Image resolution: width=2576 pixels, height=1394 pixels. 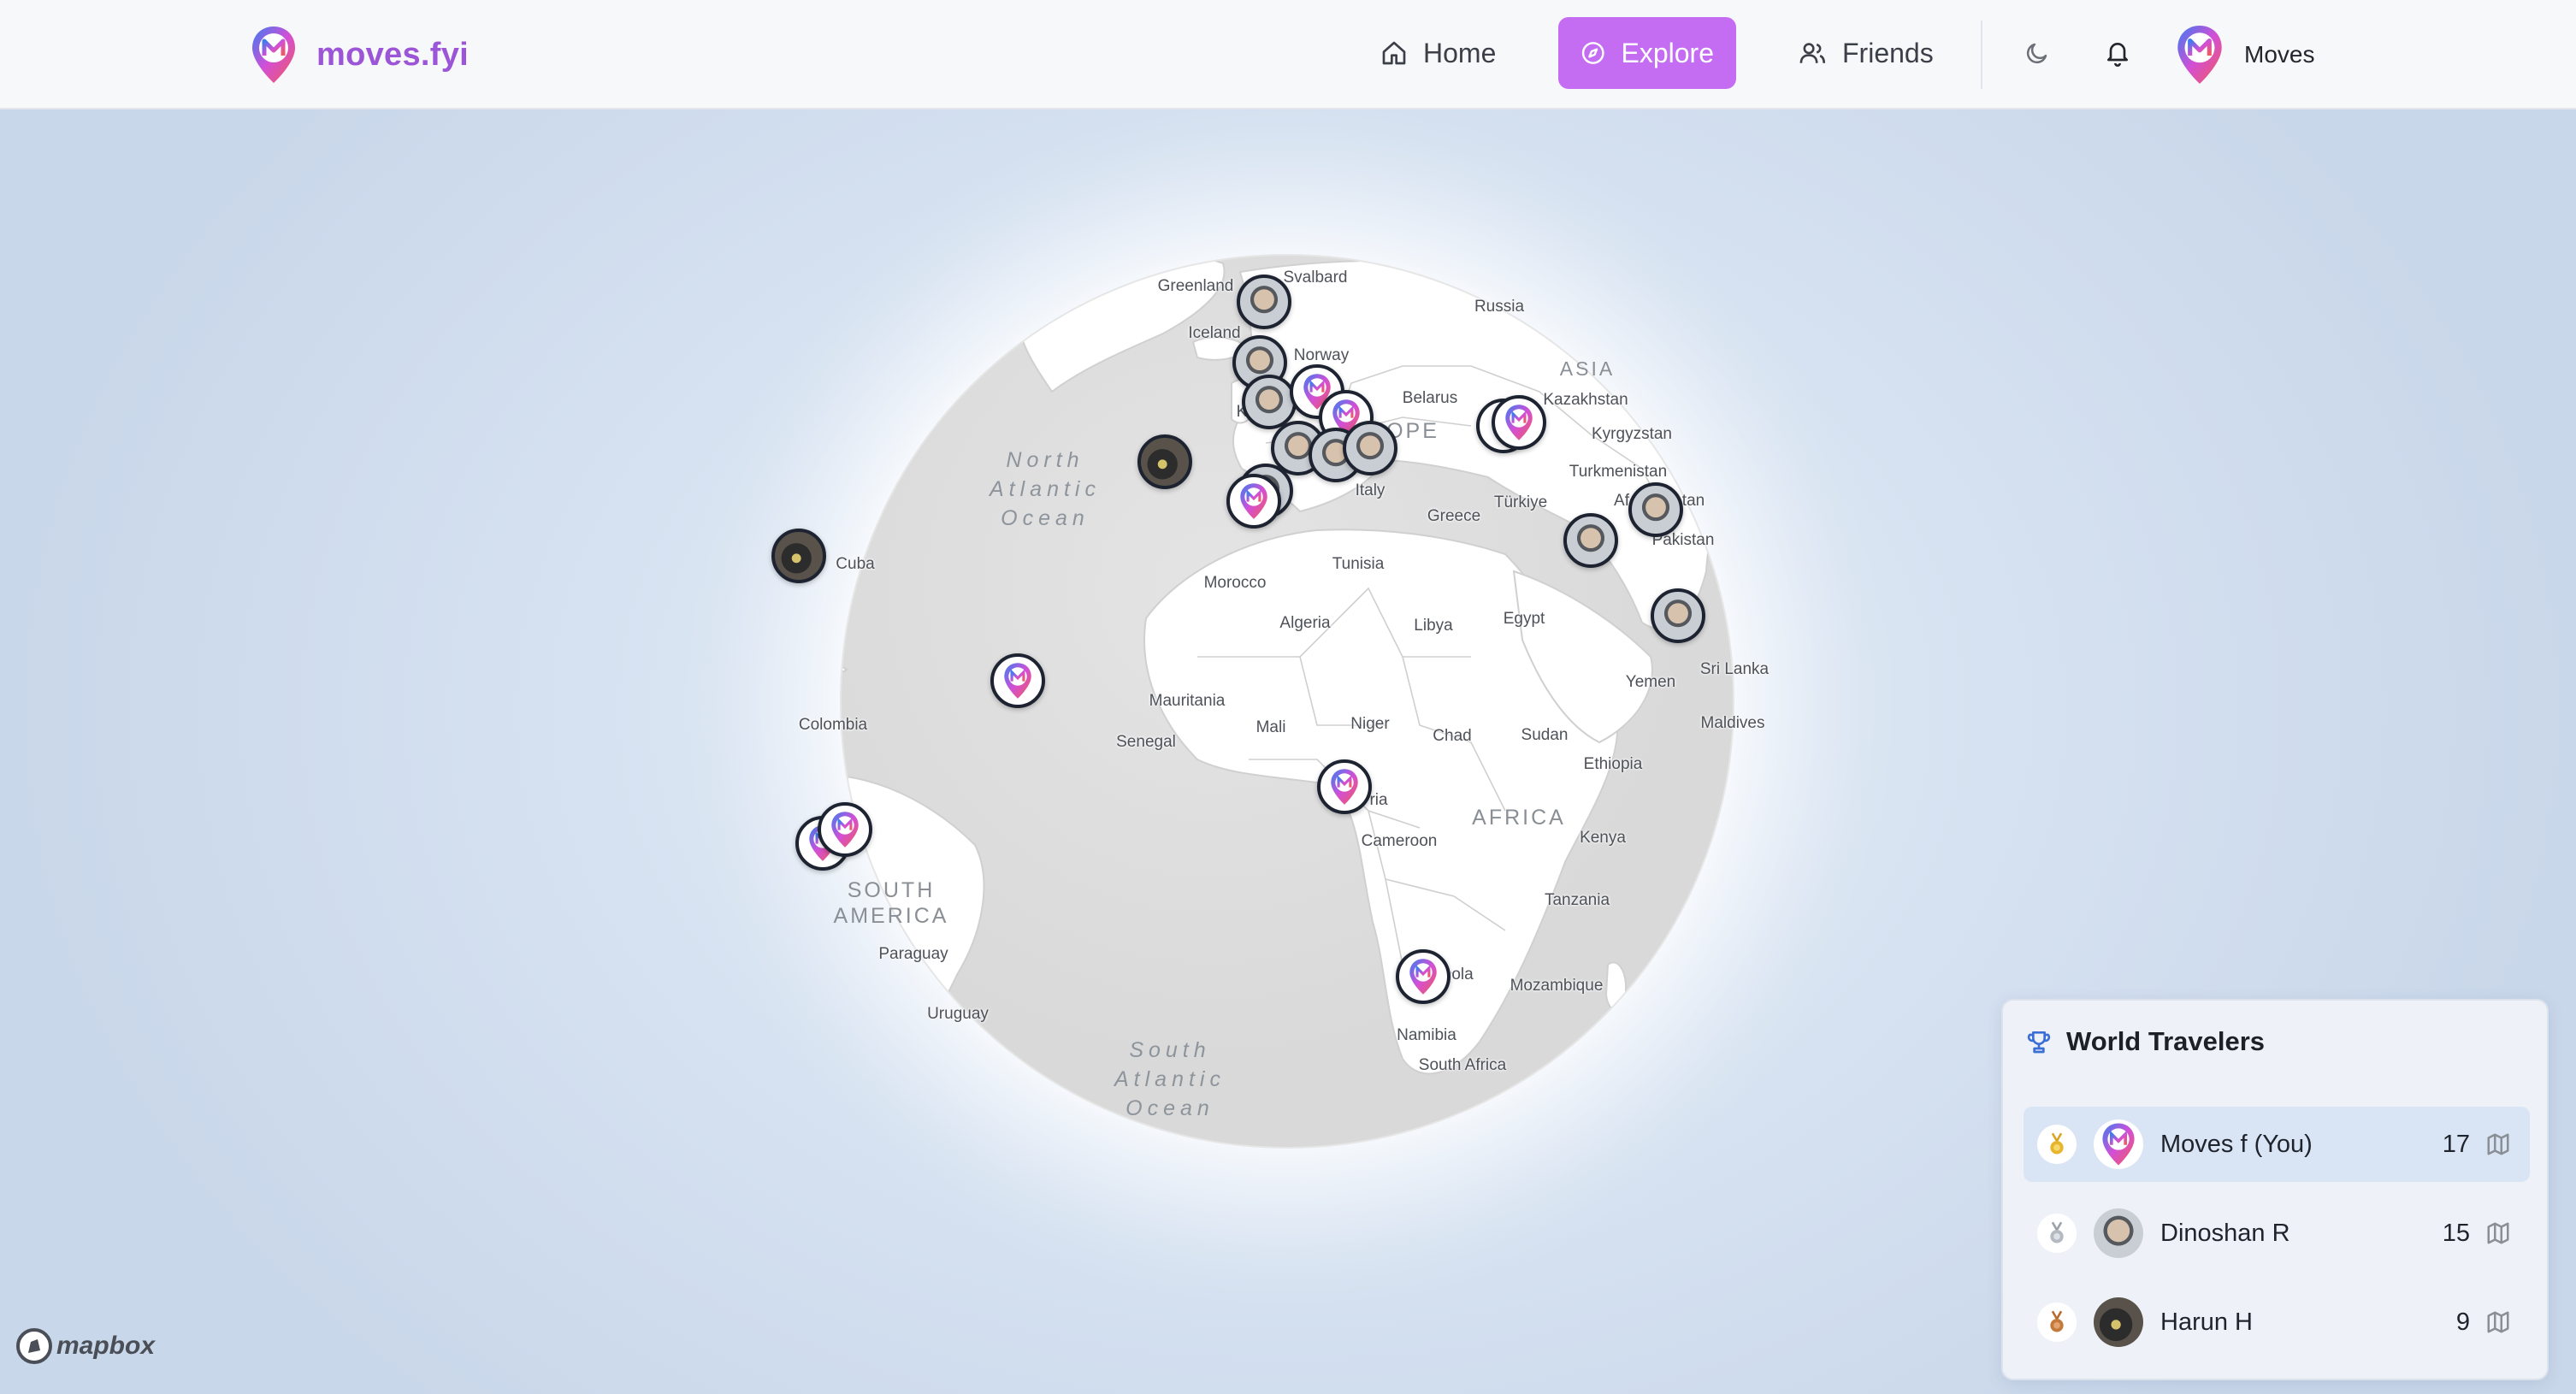 What do you see at coordinates (2225, 1233) in the screenshot?
I see `leaderboard-name: Dinoshan R` at bounding box center [2225, 1233].